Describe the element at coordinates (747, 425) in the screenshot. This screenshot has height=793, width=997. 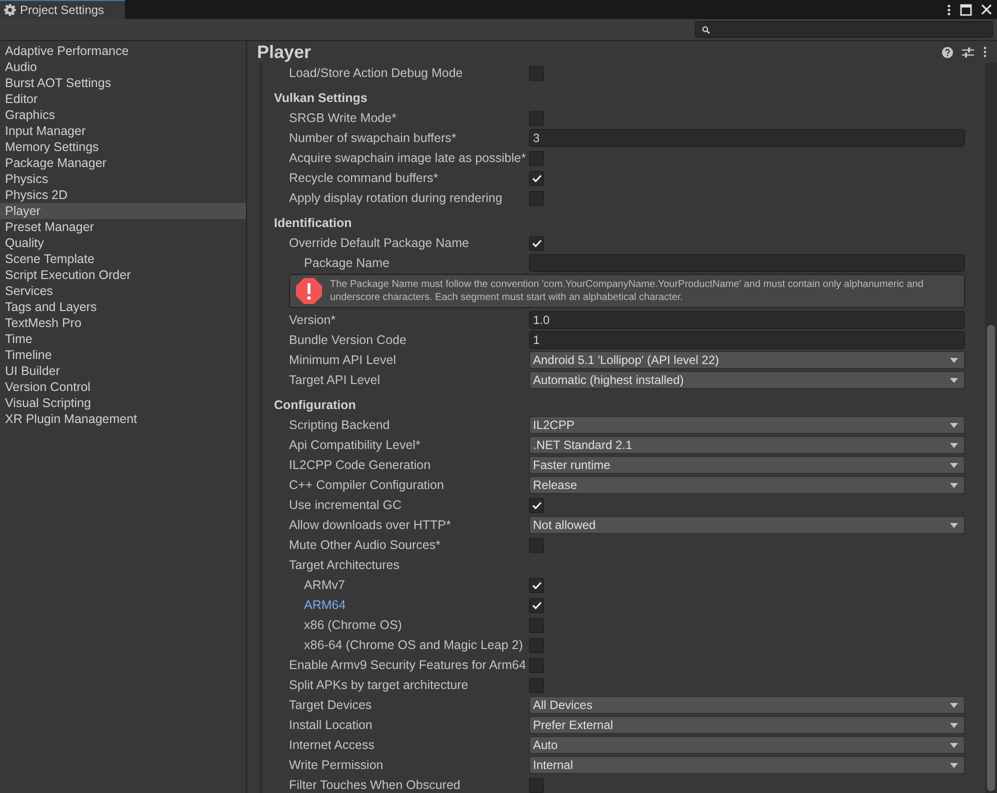
I see `dropdown: IL2CPP` at that location.